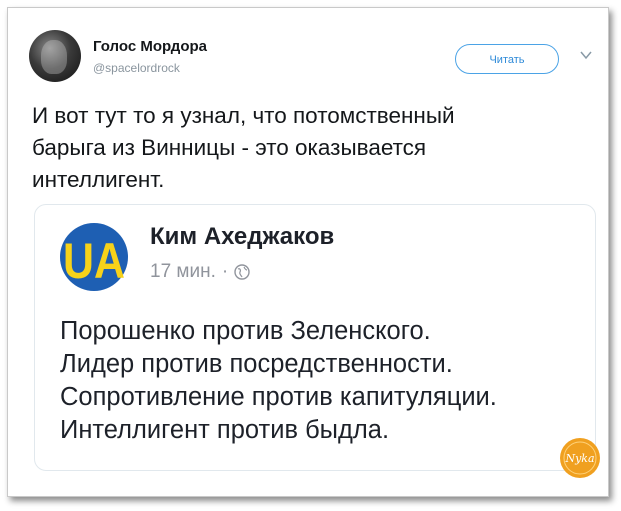 This screenshot has width=621, height=511. What do you see at coordinates (225, 430) in the screenshot?
I see `quoted-line: Интеллигент против быдла.` at bounding box center [225, 430].